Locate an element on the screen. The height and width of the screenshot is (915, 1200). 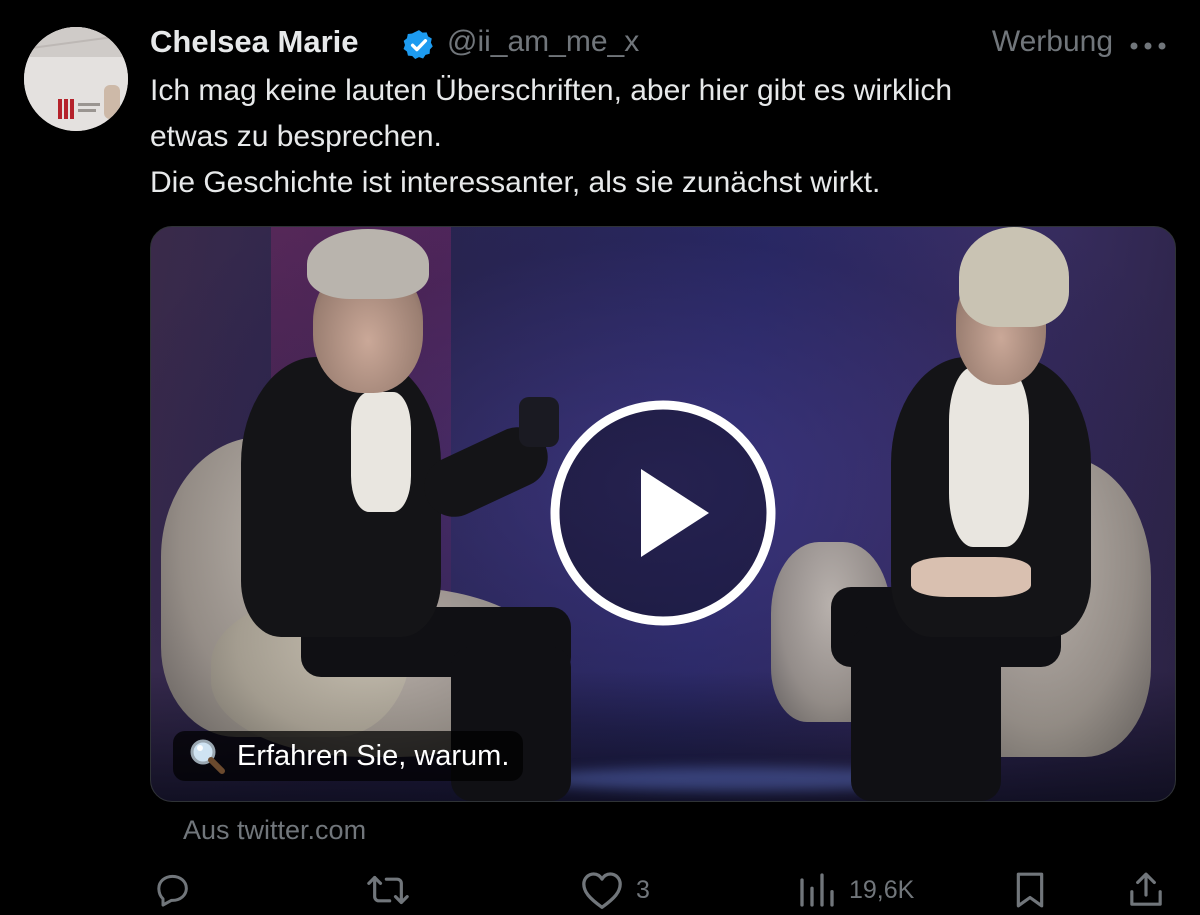
link-source: Aus twitter.com is located at coordinates (274, 830).